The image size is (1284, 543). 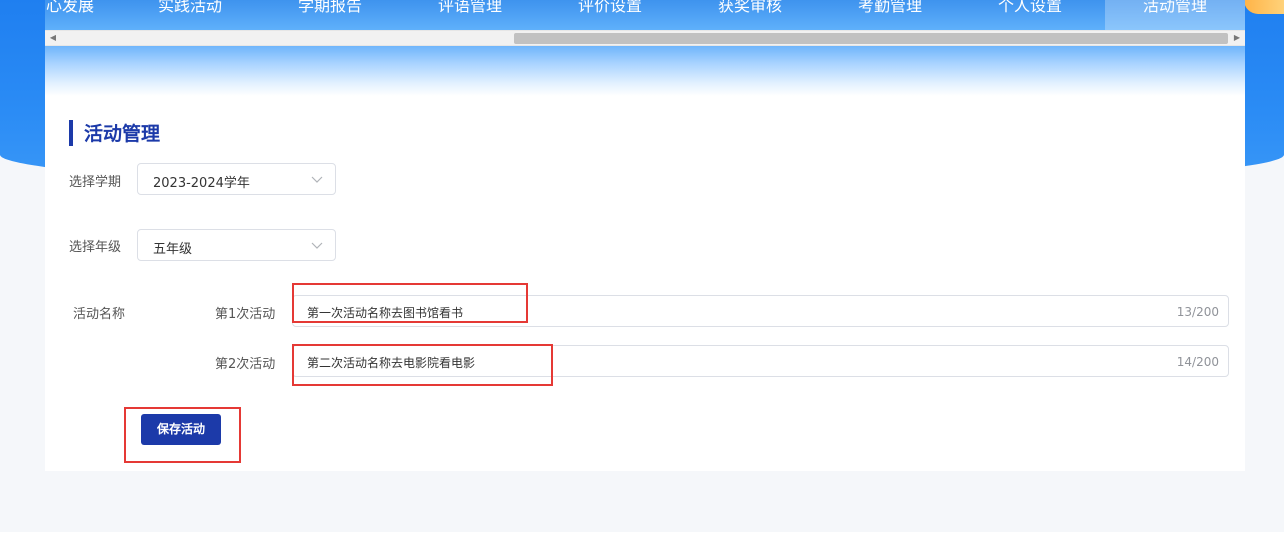 What do you see at coordinates (95, 182) in the screenshot?
I see `term-label: 选择学期` at bounding box center [95, 182].